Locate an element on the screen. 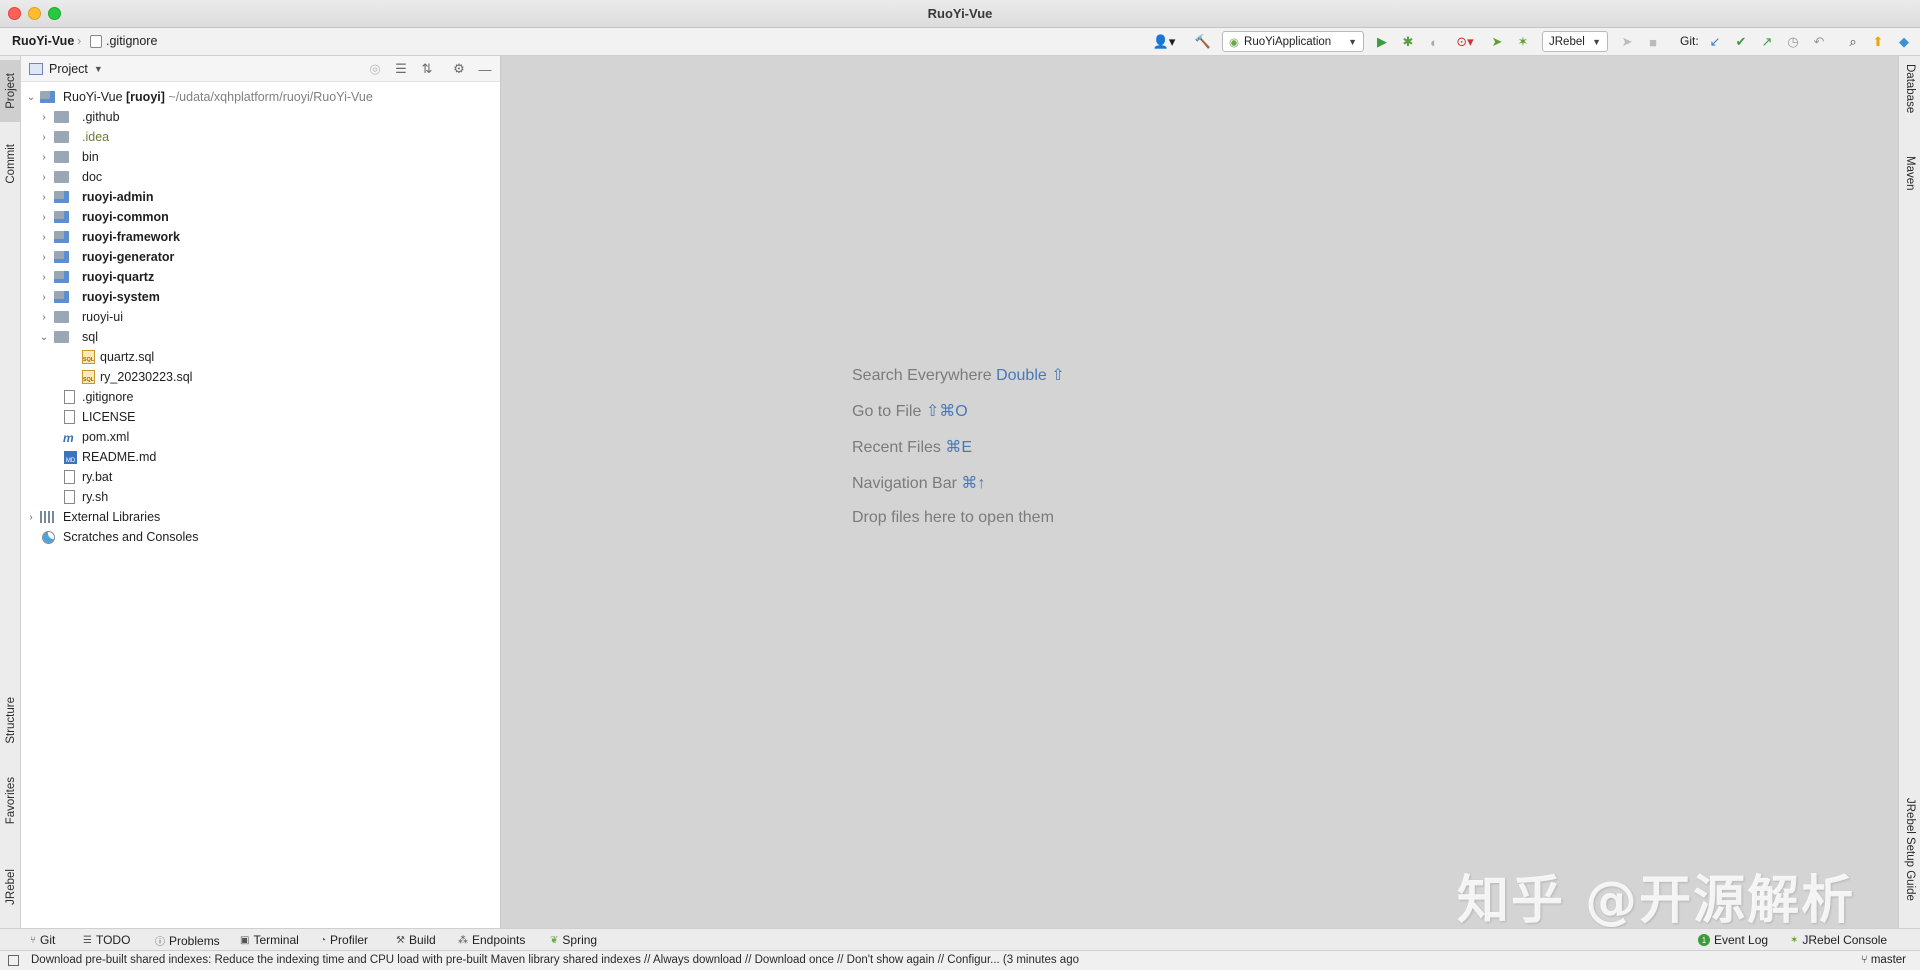 This screenshot has width=1920, height=970. tab-terminal: ▣ Terminal is located at coordinates (269, 940).